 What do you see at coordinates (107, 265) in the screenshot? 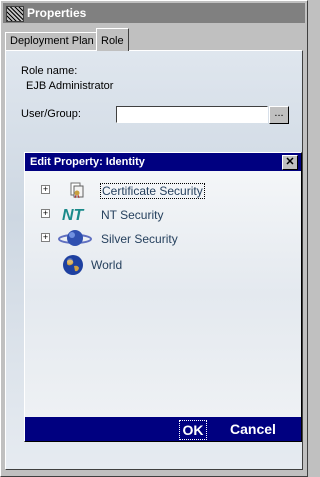
I see `tree-node-label: World` at bounding box center [107, 265].